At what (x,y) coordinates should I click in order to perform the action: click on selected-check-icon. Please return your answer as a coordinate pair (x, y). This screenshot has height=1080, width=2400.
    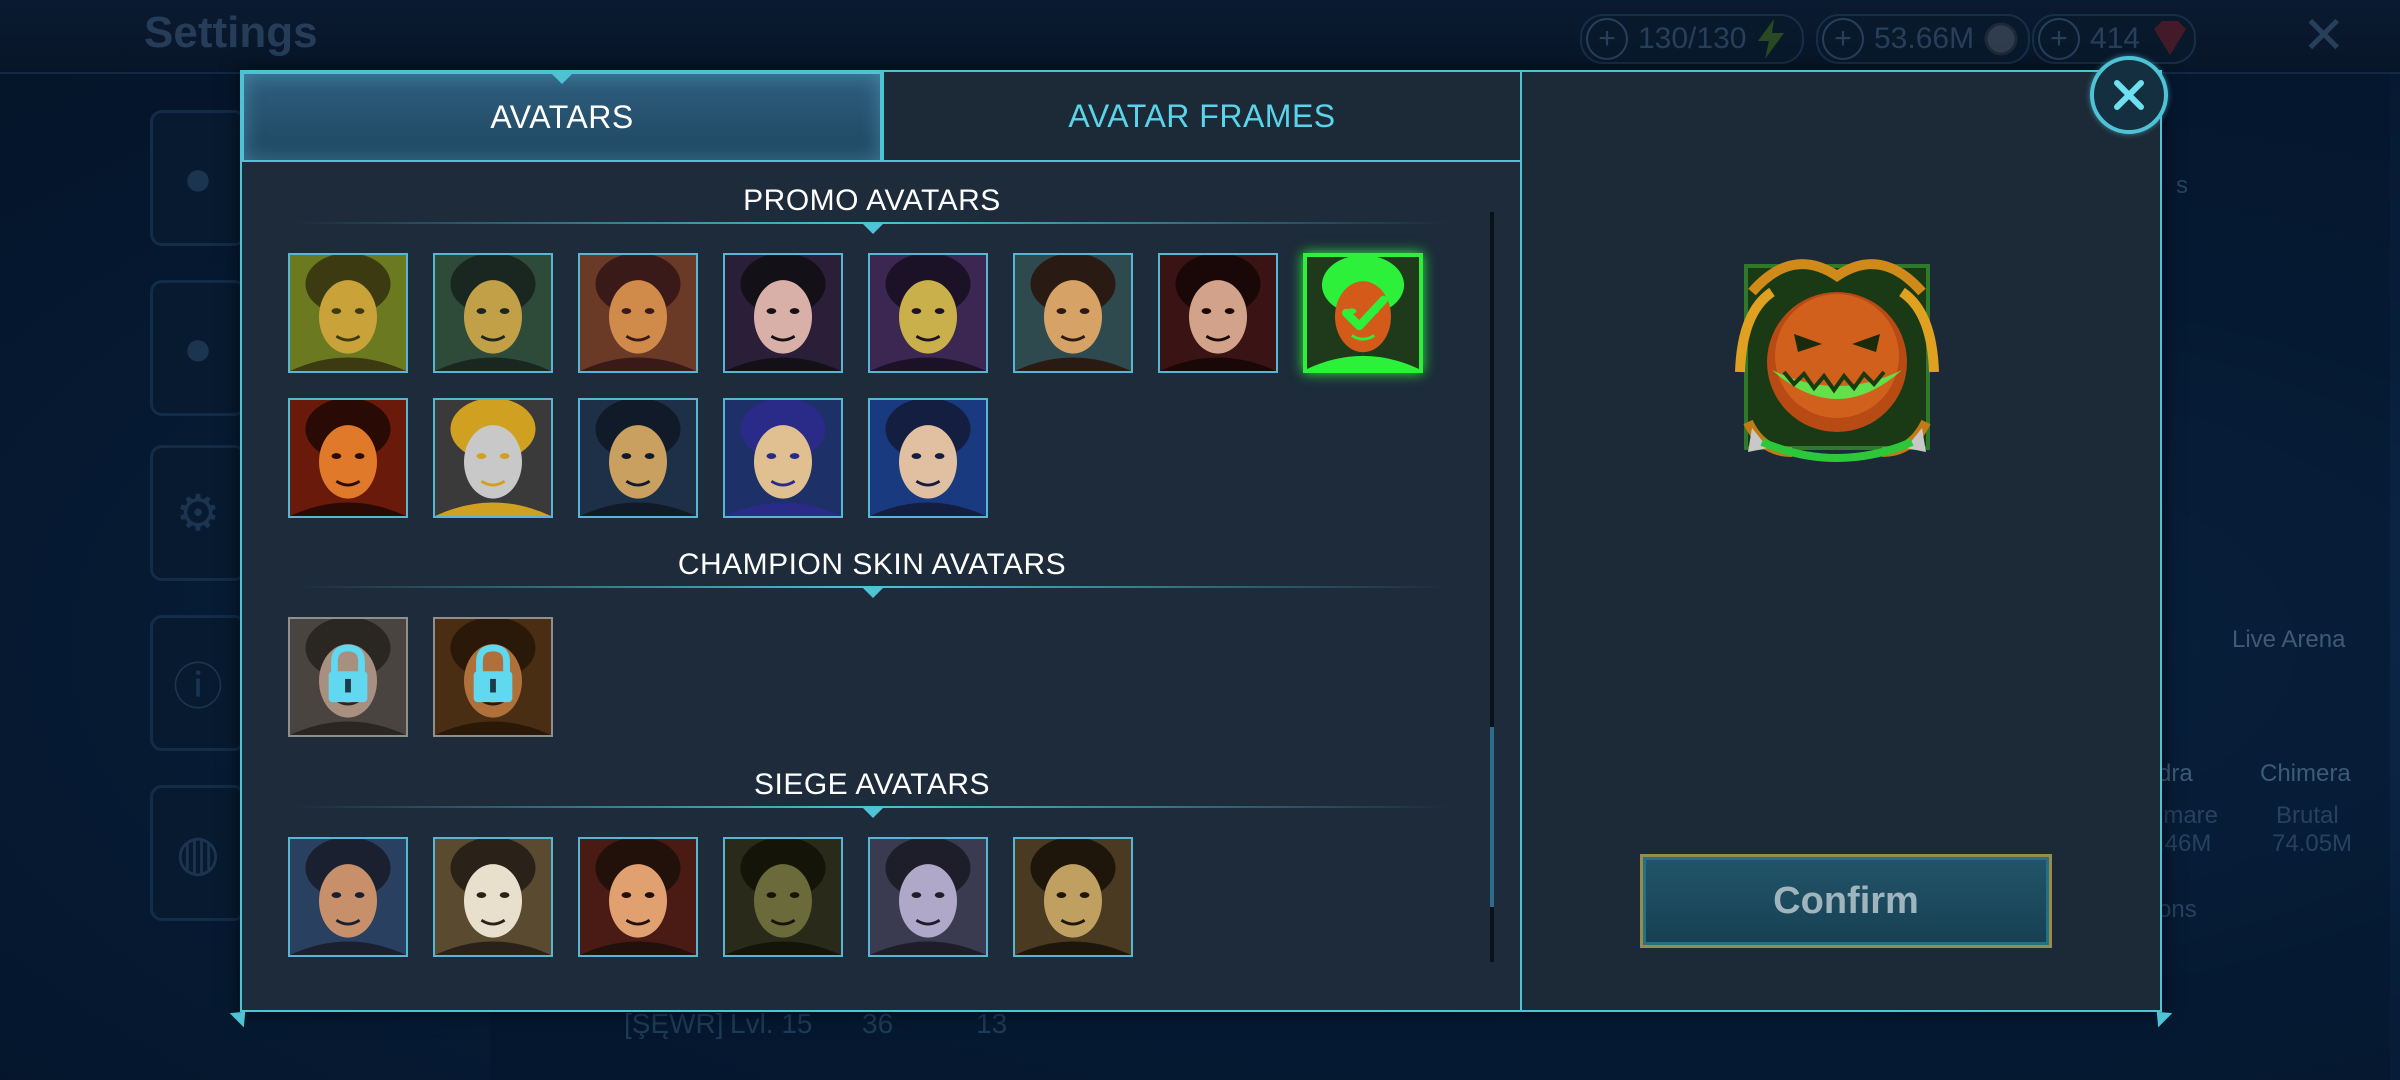
    Looking at the image, I should click on (1365, 313).